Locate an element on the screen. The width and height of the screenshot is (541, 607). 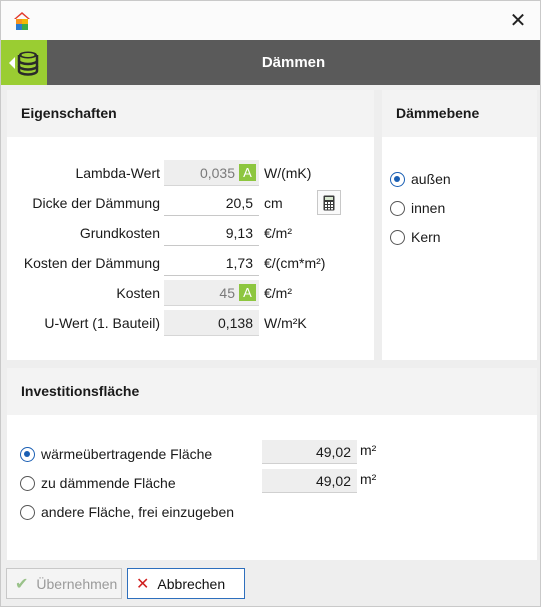
header-banner: Dämmen is located at coordinates (270, 62).